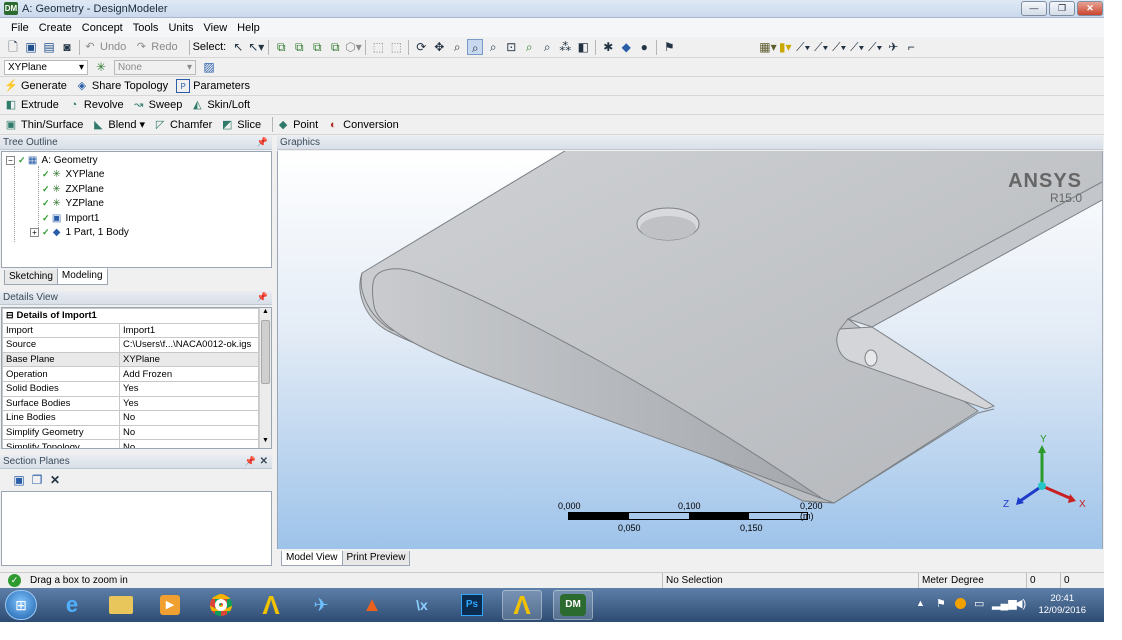 This screenshot has width=1122, height=640. What do you see at coordinates (55, 480) in the screenshot?
I see `delete-icon: ✕` at bounding box center [55, 480].